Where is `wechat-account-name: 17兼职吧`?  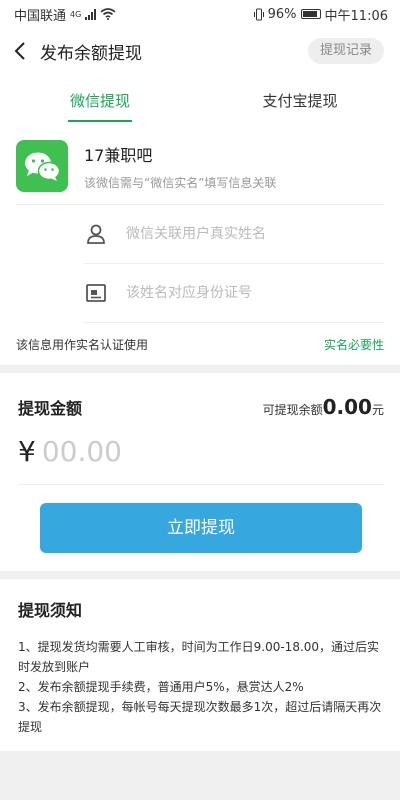 wechat-account-name: 17兼职吧 is located at coordinates (118, 155).